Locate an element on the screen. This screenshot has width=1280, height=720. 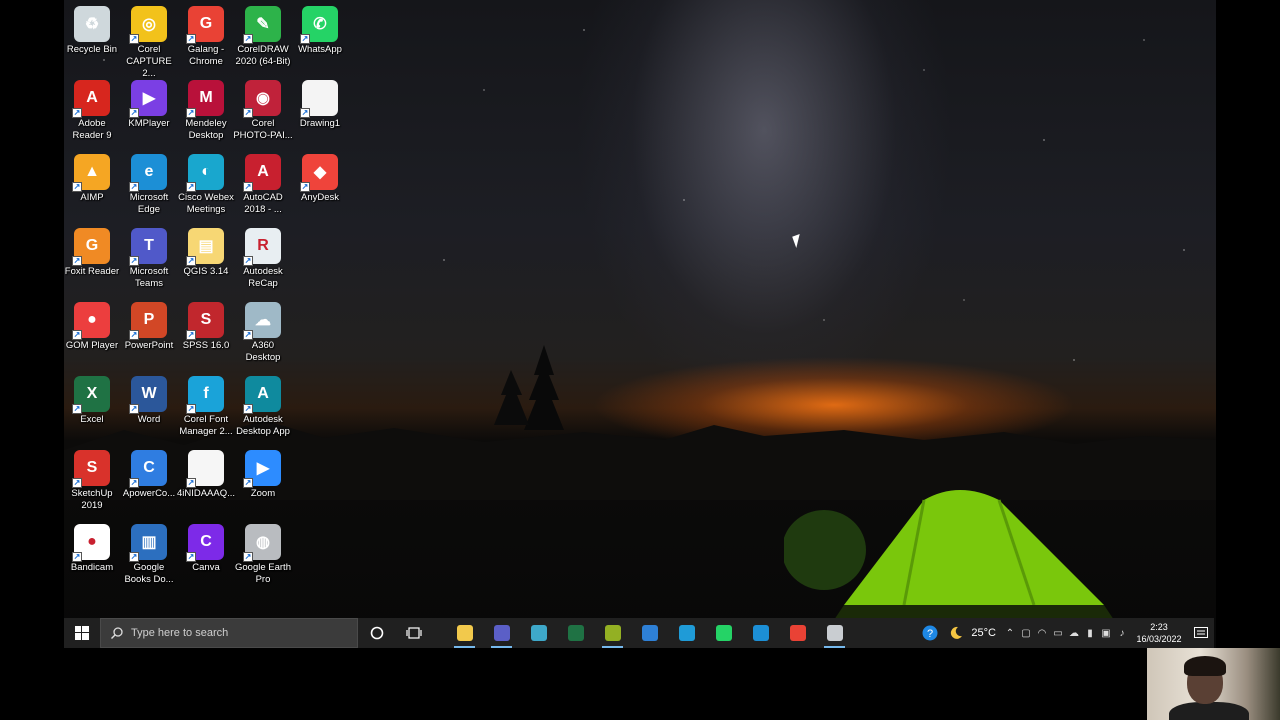
desktop-icon-label: Autodesk ReCap is located at coordinates (263, 277).